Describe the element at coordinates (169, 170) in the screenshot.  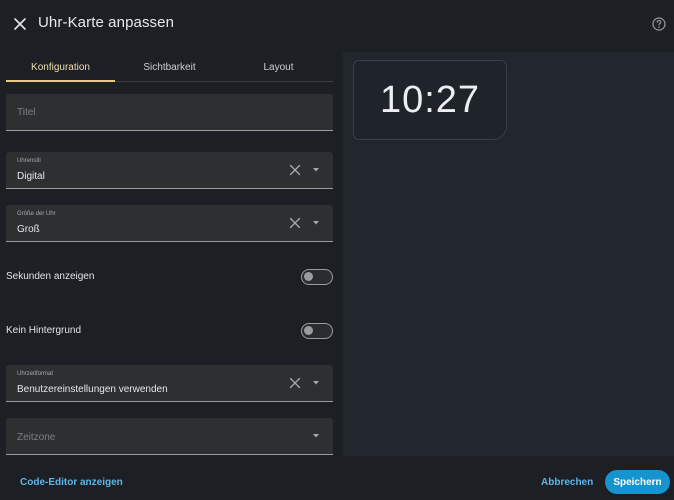
I see `clock-style-select: Uhrenstil Digital` at that location.